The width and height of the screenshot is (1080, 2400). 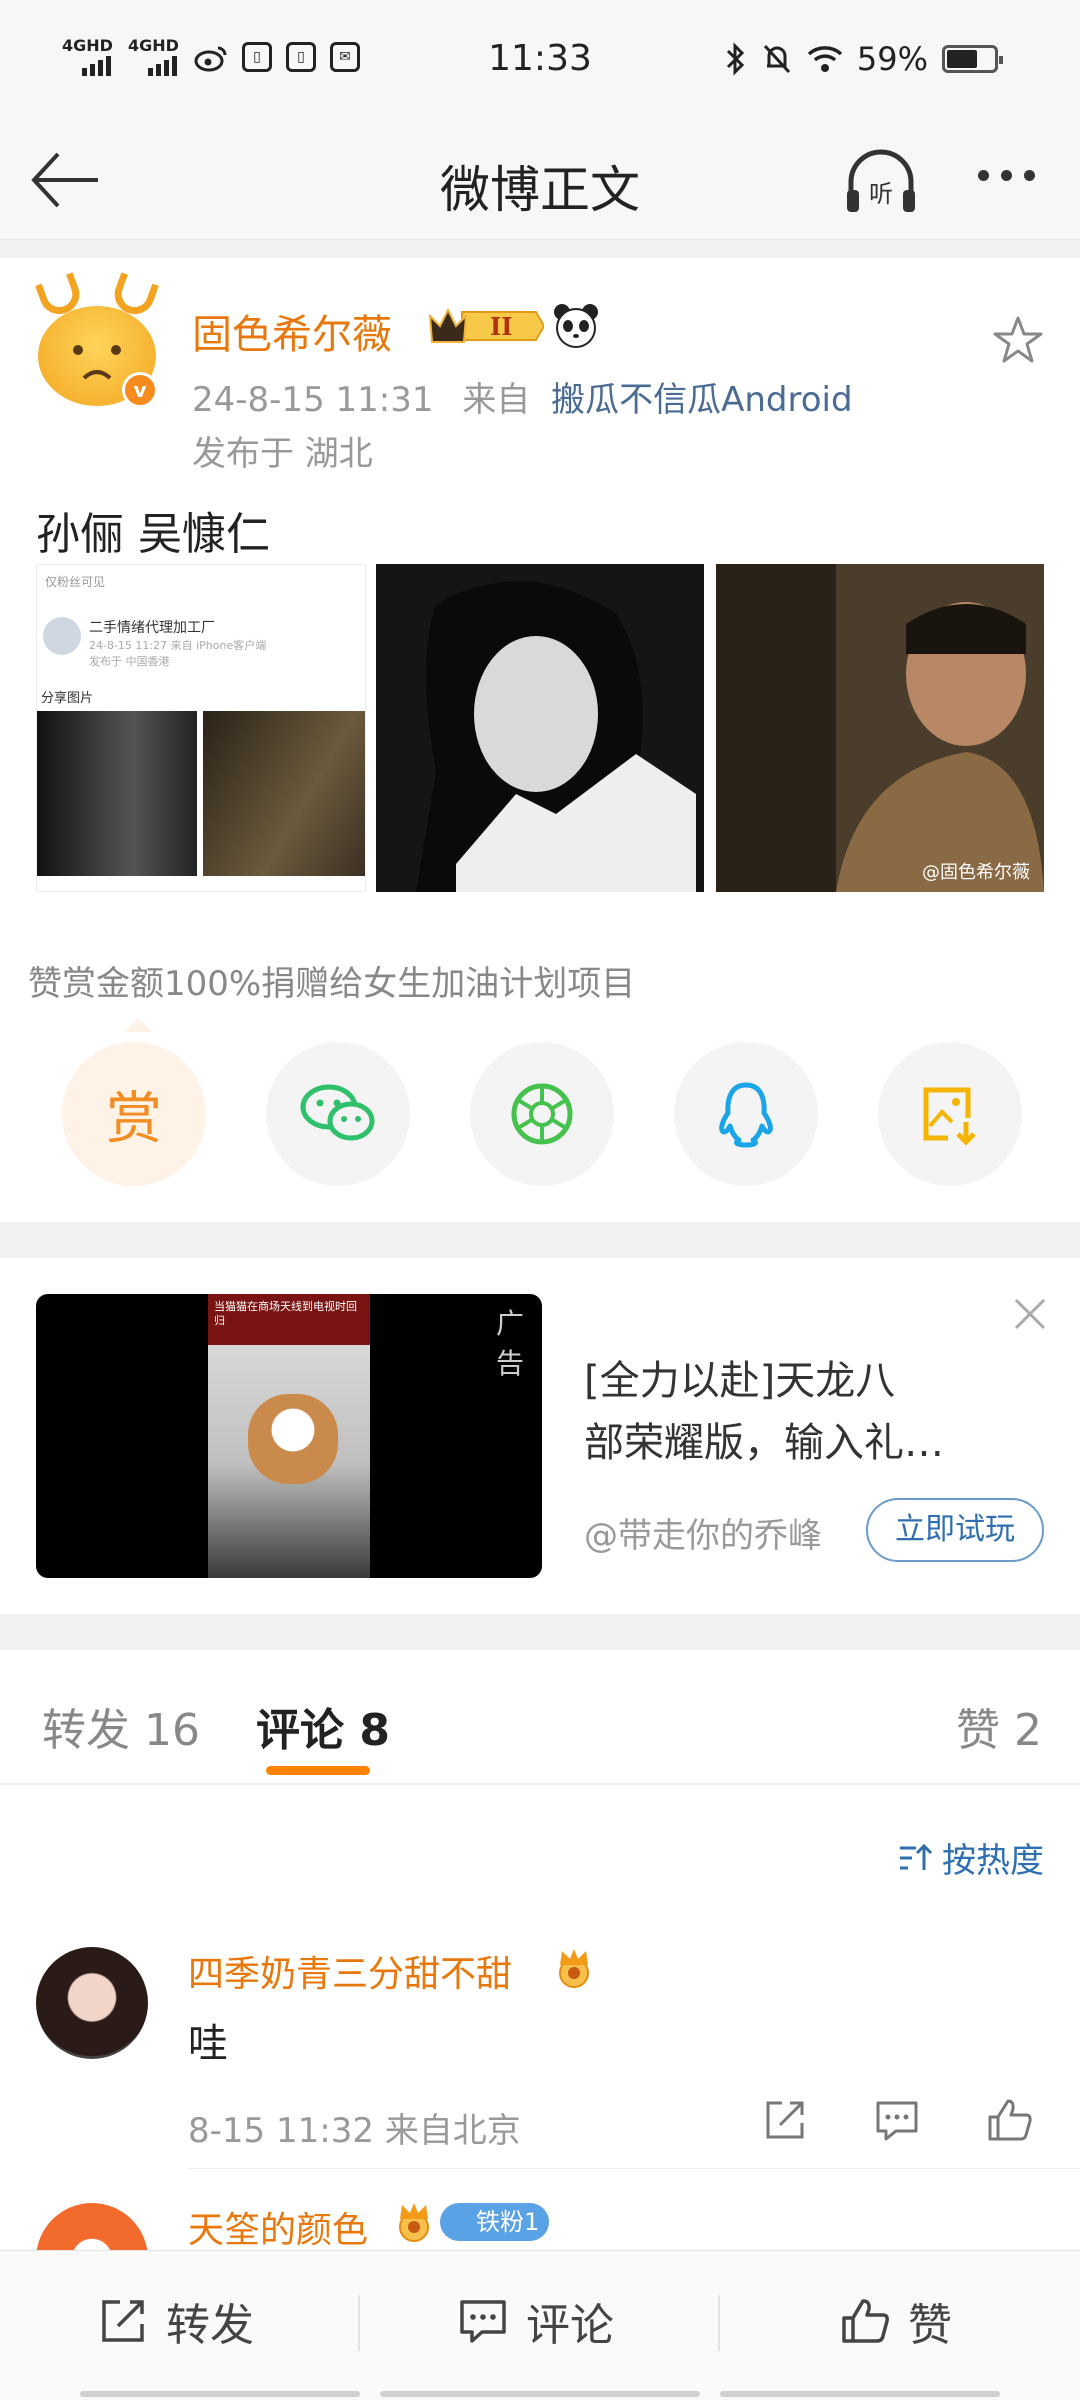 I want to click on donate-text: 赞赏金额100%捐赠给女生加油计划项目, so click(x=332, y=984).